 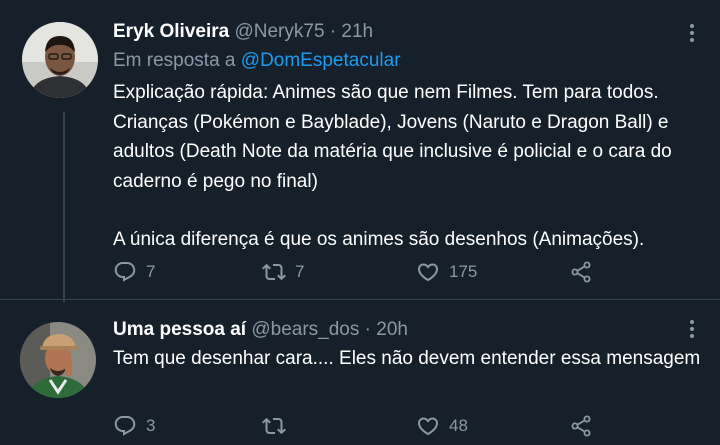 I want to click on reply-count: 7, so click(x=151, y=271).